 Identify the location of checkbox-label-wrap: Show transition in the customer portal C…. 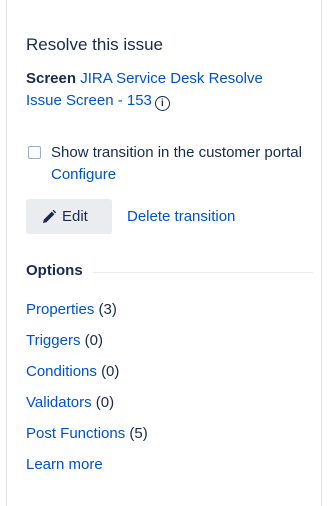
(171, 164).